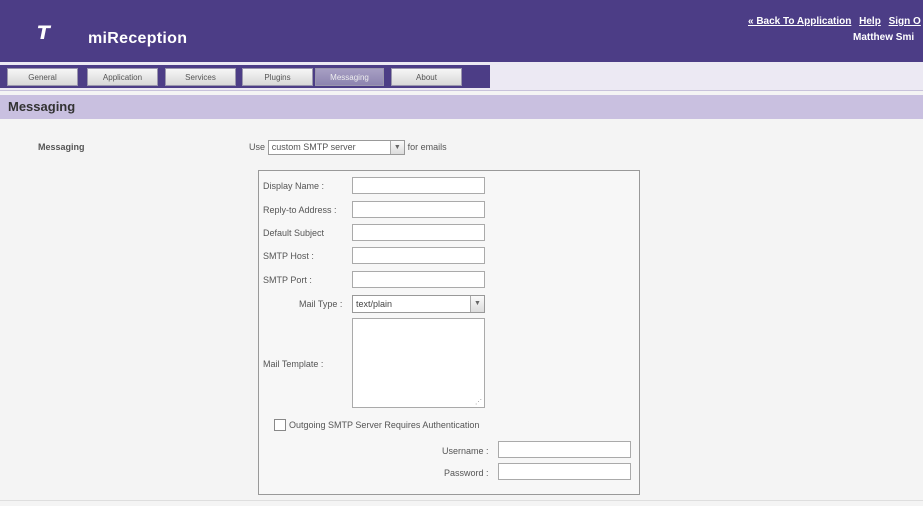 This screenshot has width=923, height=506. What do you see at coordinates (466, 473) in the screenshot?
I see `password-label: Password :` at bounding box center [466, 473].